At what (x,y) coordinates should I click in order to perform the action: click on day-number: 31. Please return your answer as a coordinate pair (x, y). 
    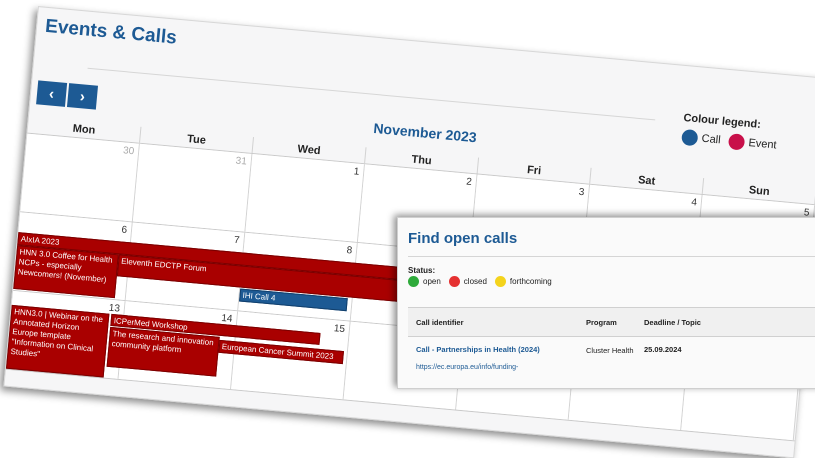
    Looking at the image, I should click on (241, 161).